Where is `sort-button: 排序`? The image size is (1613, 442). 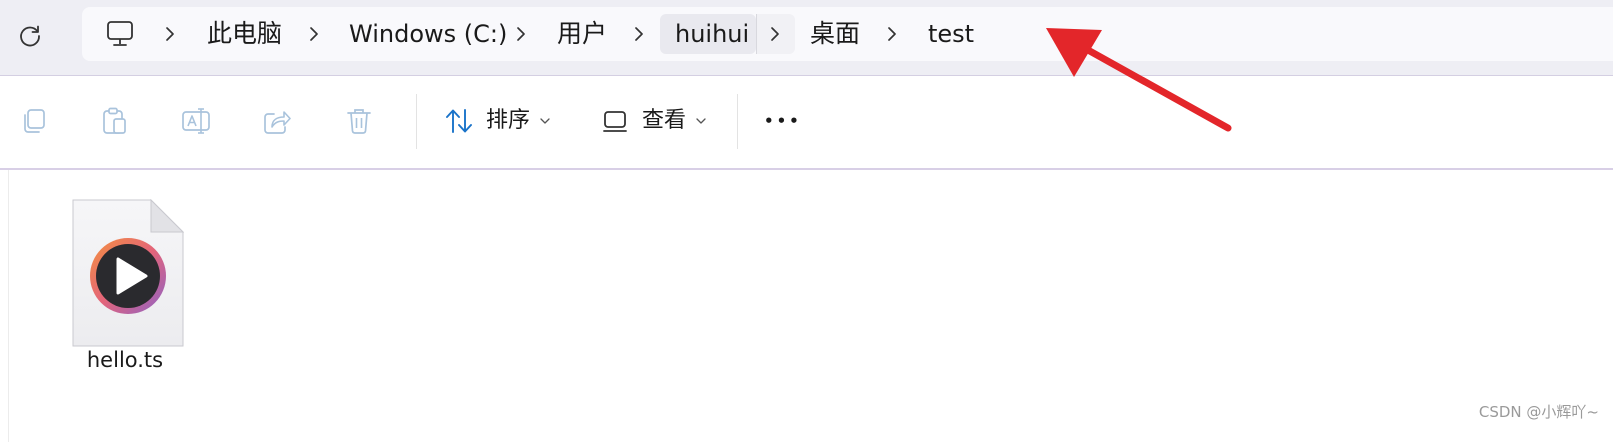
sort-button: 排序 is located at coordinates (500, 122).